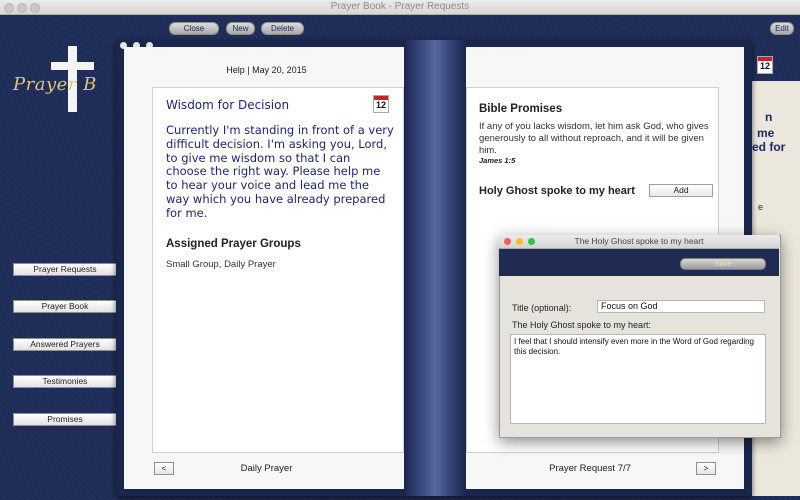 This screenshot has width=800, height=500. I want to click on title-label: Title (optional):, so click(542, 308).